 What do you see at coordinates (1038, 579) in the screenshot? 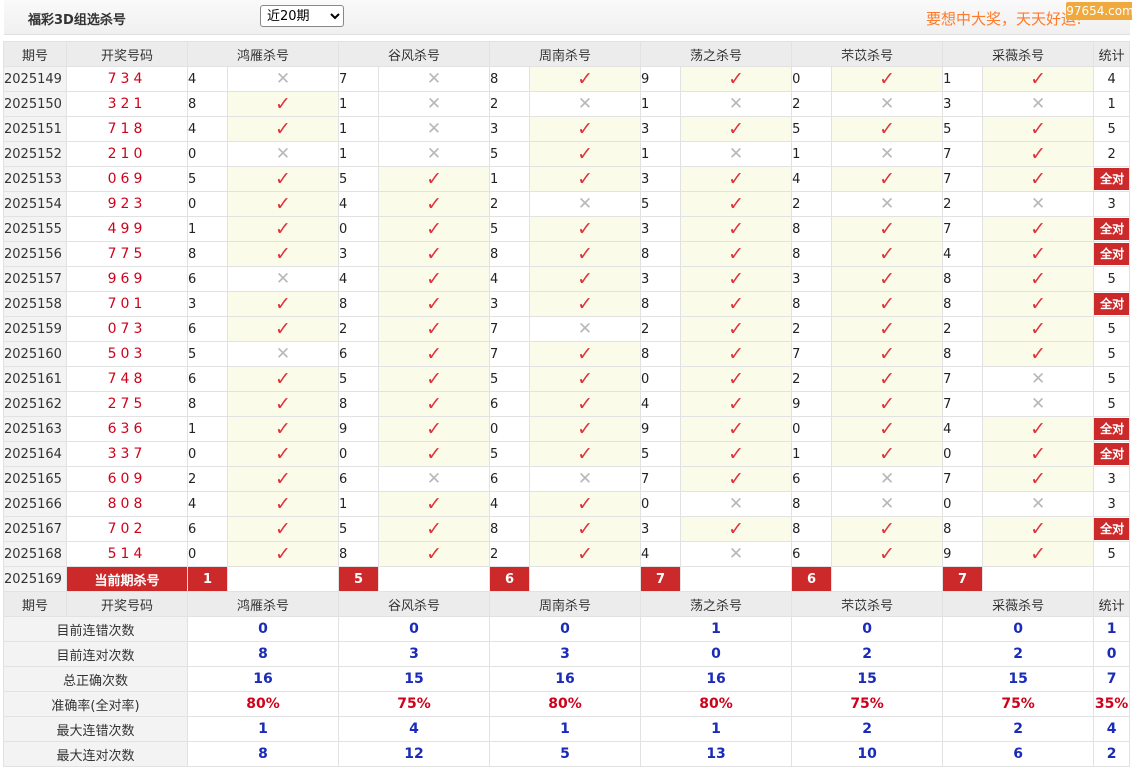
I see `current-empty-cell` at bounding box center [1038, 579].